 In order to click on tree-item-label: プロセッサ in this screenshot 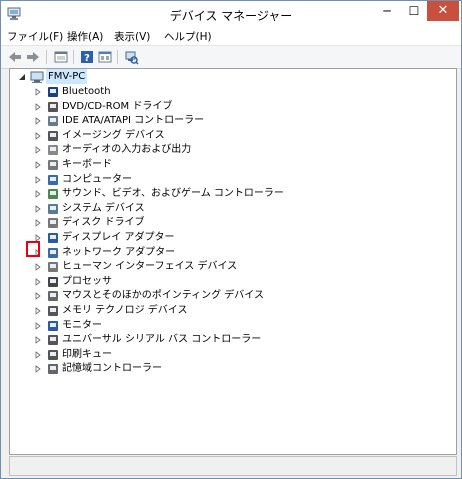, I will do `click(87, 281)`.